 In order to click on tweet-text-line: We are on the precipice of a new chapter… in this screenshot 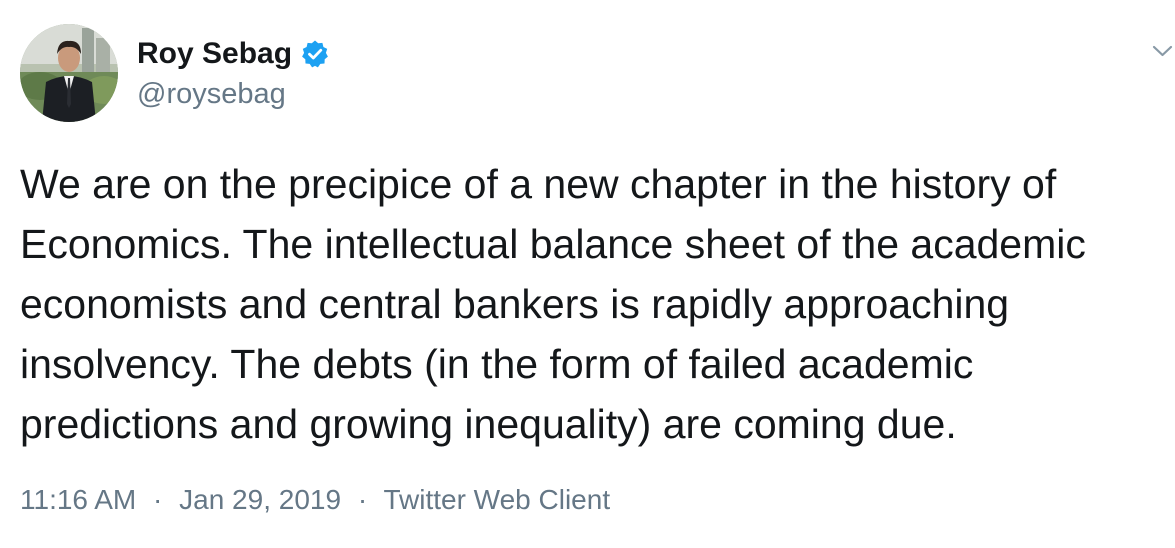, I will do `click(538, 184)`.